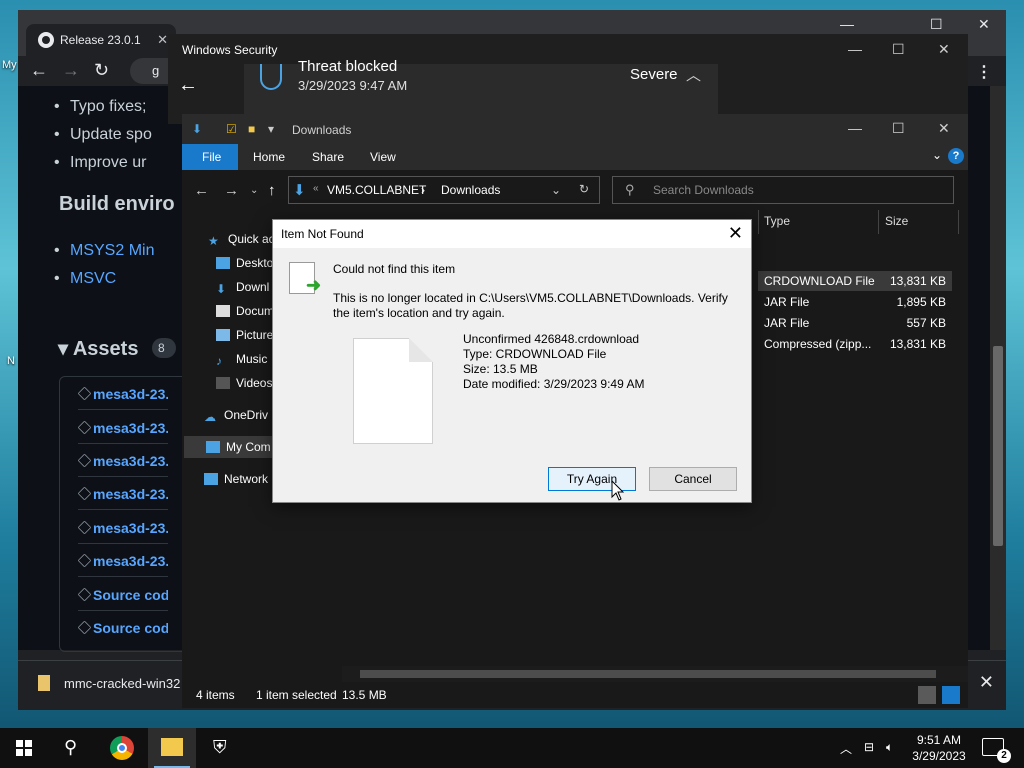 The width and height of the screenshot is (1024, 768). What do you see at coordinates (172, 748) in the screenshot?
I see `explorer-taskbar-button` at bounding box center [172, 748].